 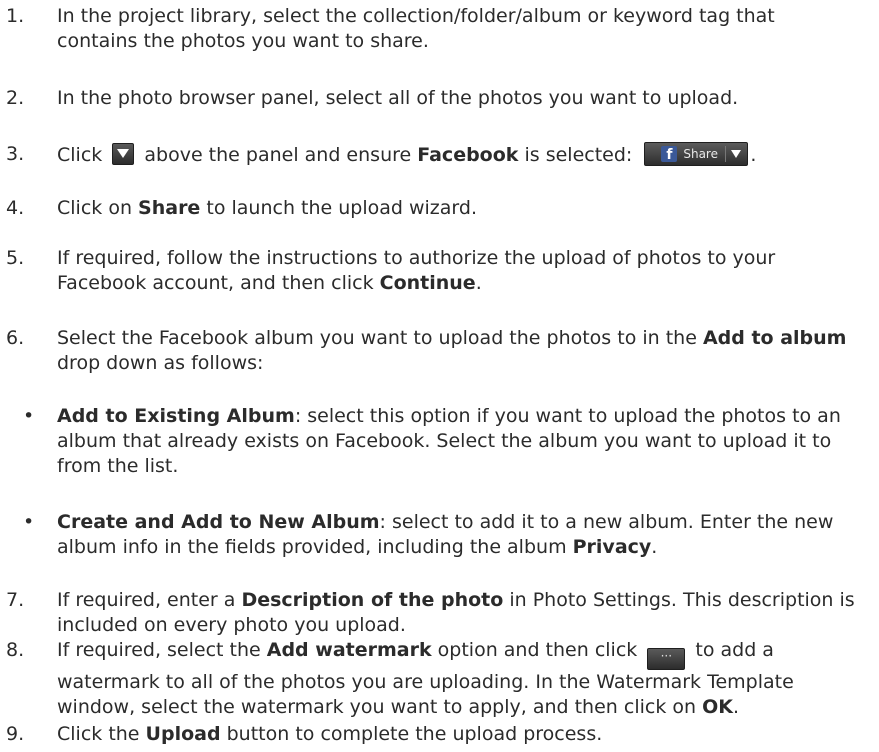 I want to click on facebook-share-button-image: f Share, so click(x=696, y=154).